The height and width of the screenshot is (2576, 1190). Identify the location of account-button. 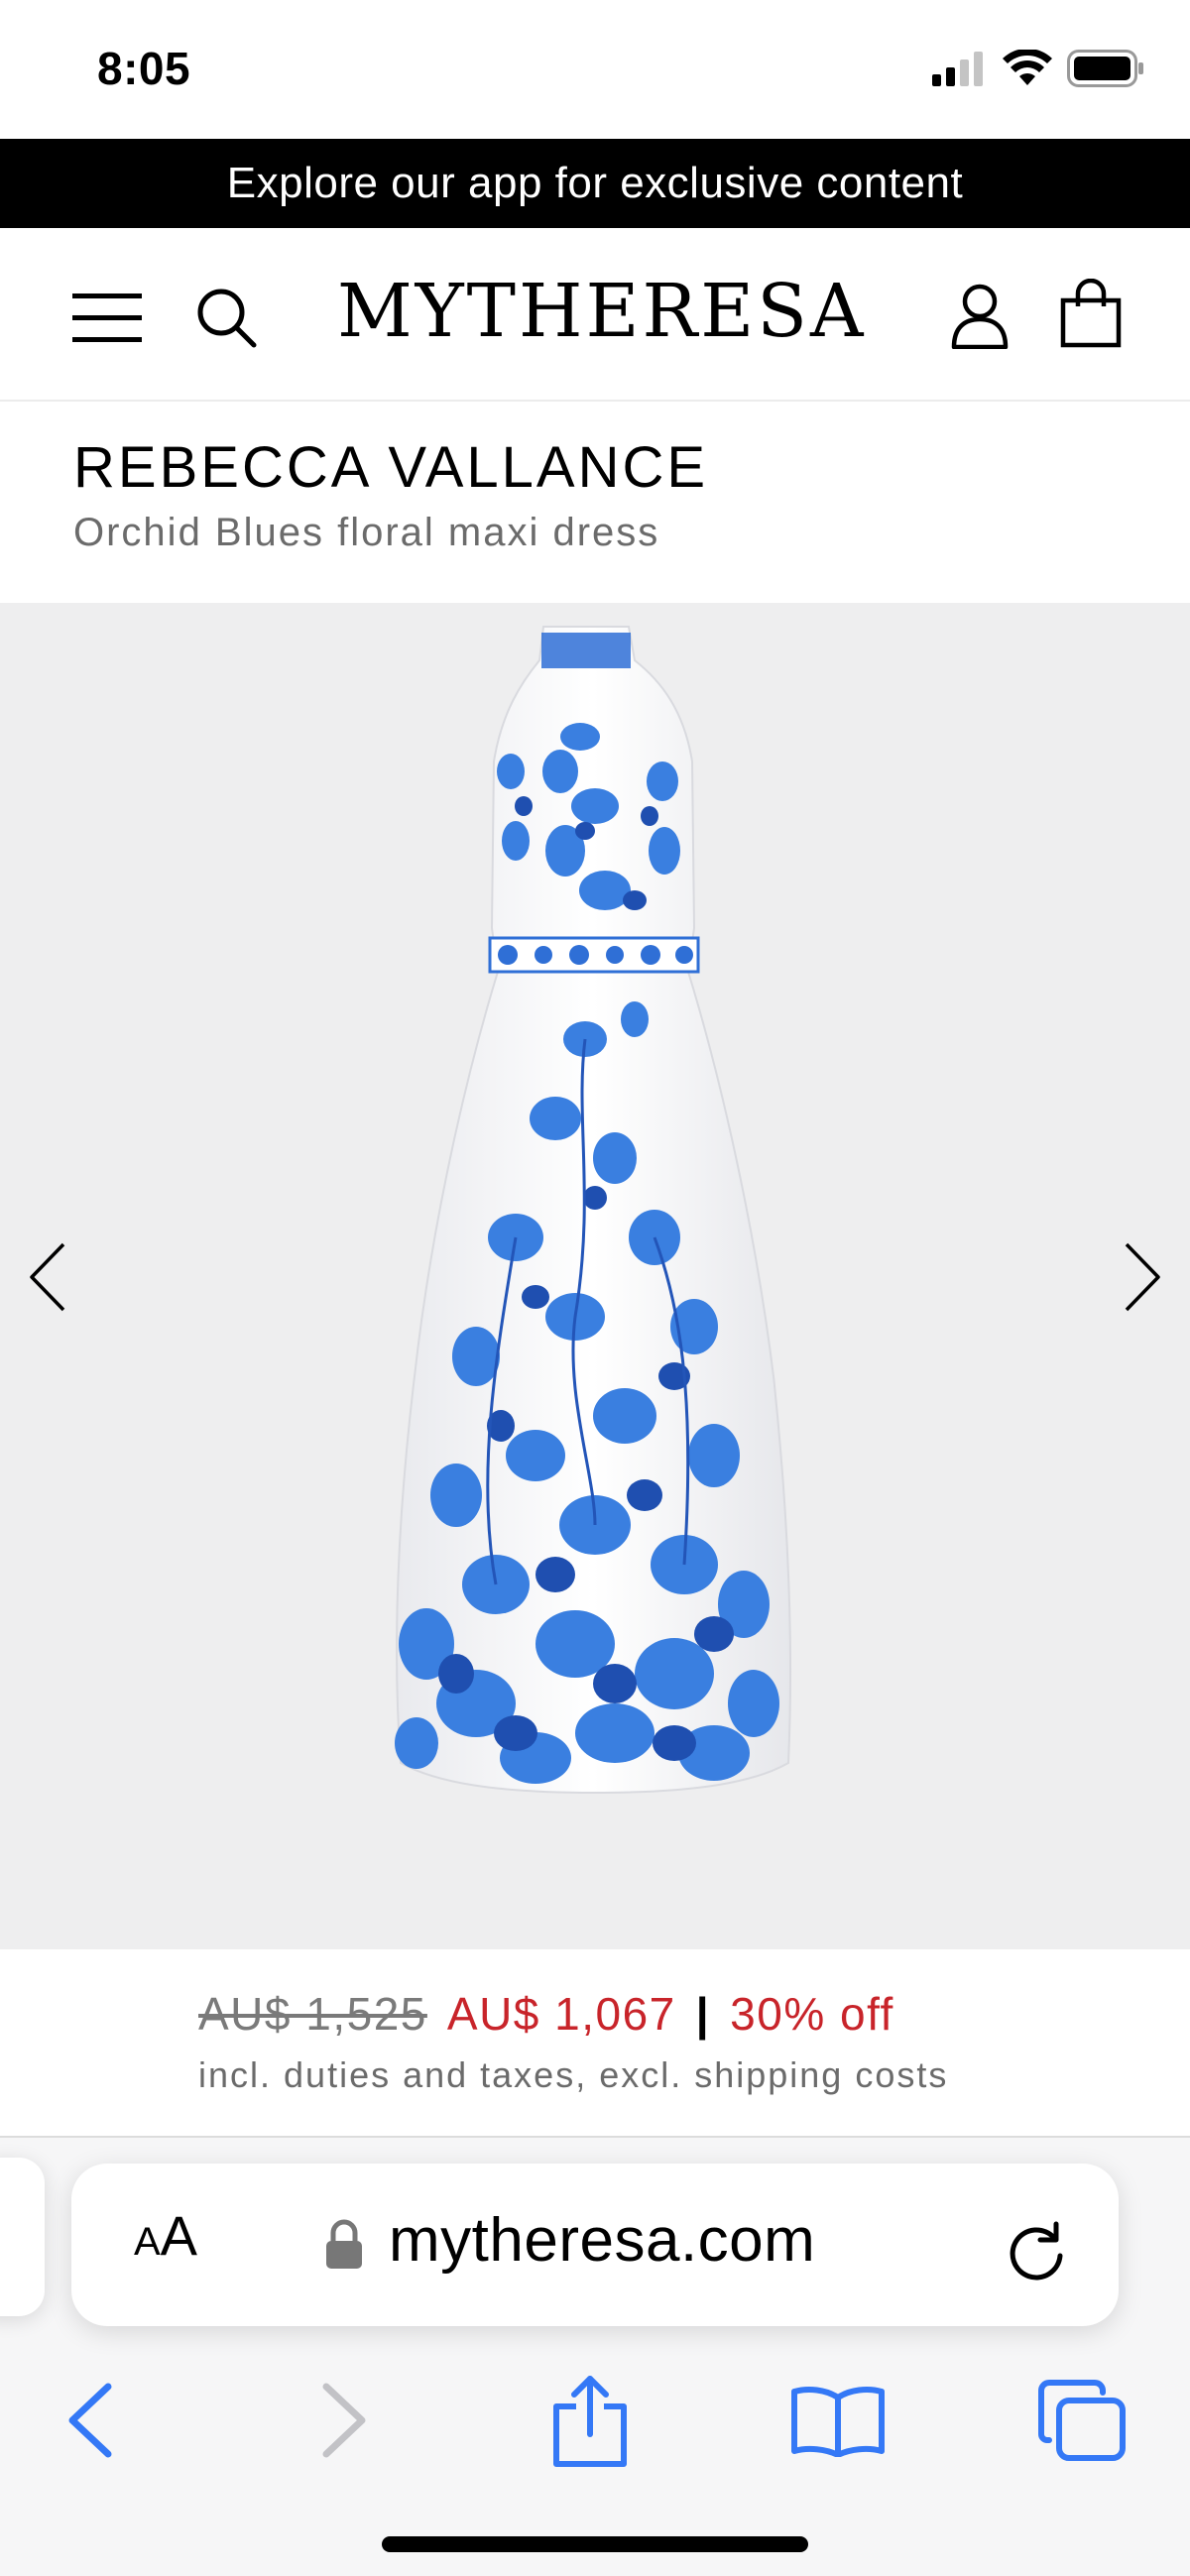
(979, 316).